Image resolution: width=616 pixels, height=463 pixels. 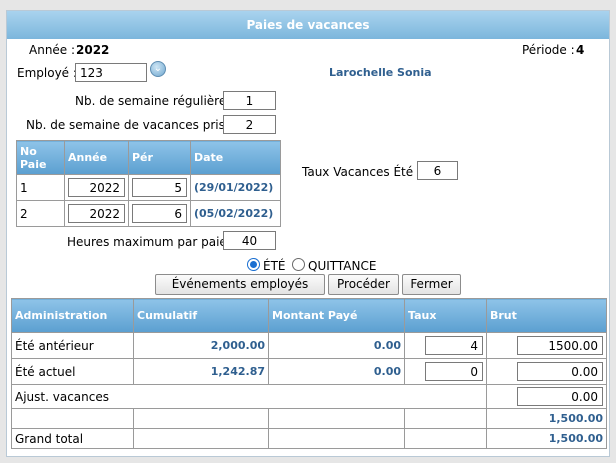 What do you see at coordinates (274, 266) in the screenshot?
I see `summer-radio-label: ÉTÉ` at bounding box center [274, 266].